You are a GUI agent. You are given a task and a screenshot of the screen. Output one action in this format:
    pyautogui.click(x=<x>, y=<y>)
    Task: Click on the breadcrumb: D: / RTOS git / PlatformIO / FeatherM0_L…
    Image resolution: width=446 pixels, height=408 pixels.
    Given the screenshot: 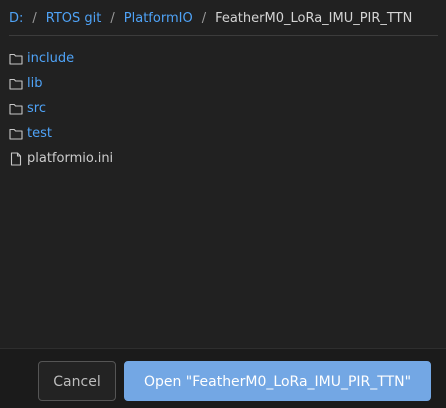 What is the action you would take?
    pyautogui.click(x=223, y=19)
    